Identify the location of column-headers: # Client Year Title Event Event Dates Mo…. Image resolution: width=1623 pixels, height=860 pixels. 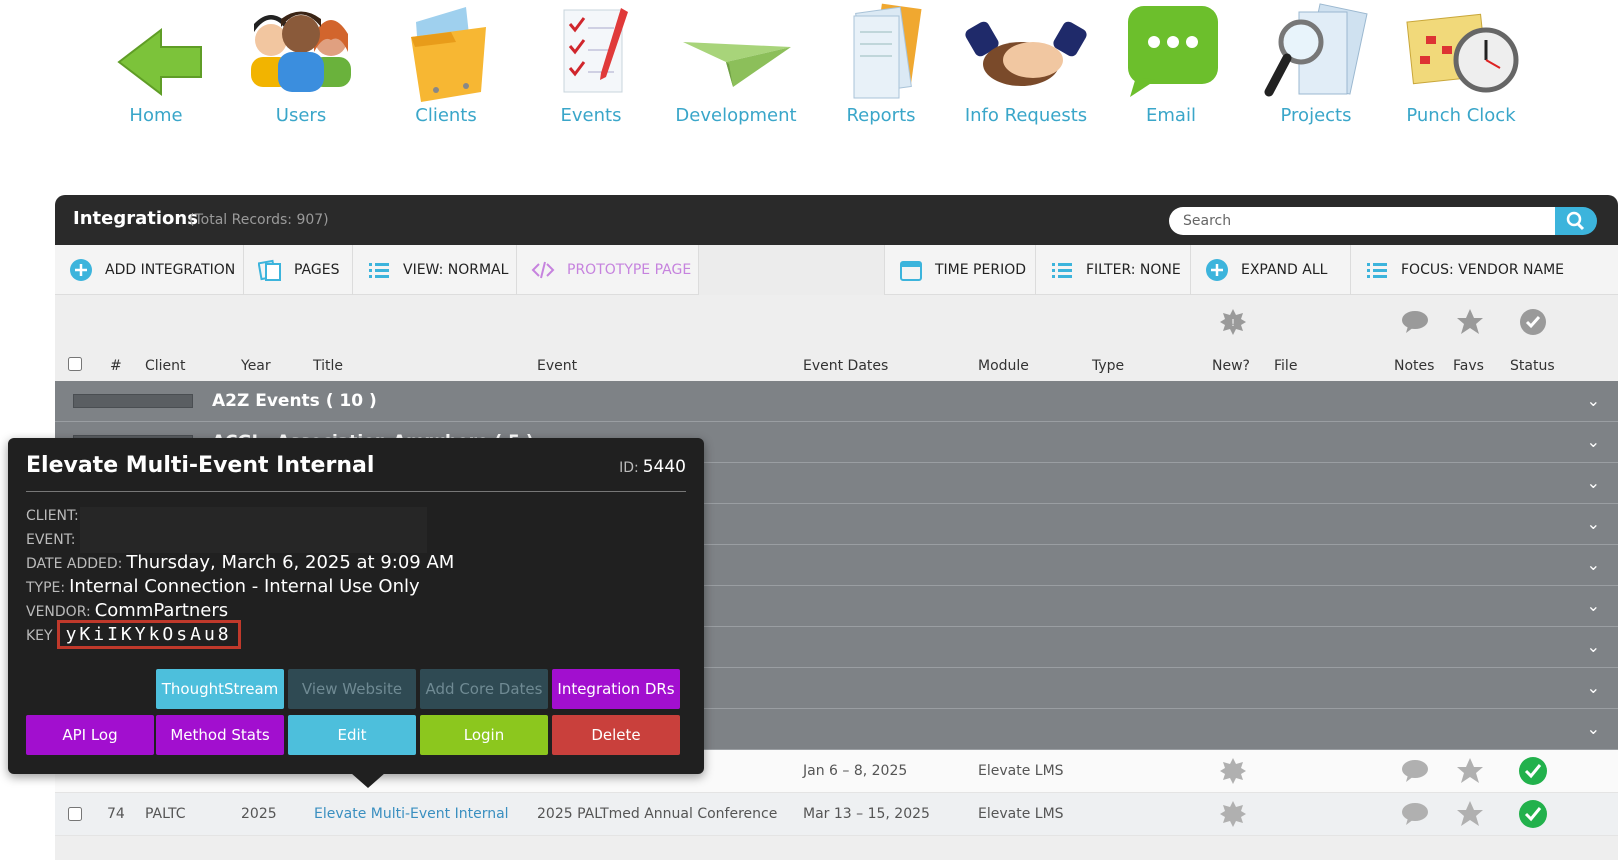
(836, 338).